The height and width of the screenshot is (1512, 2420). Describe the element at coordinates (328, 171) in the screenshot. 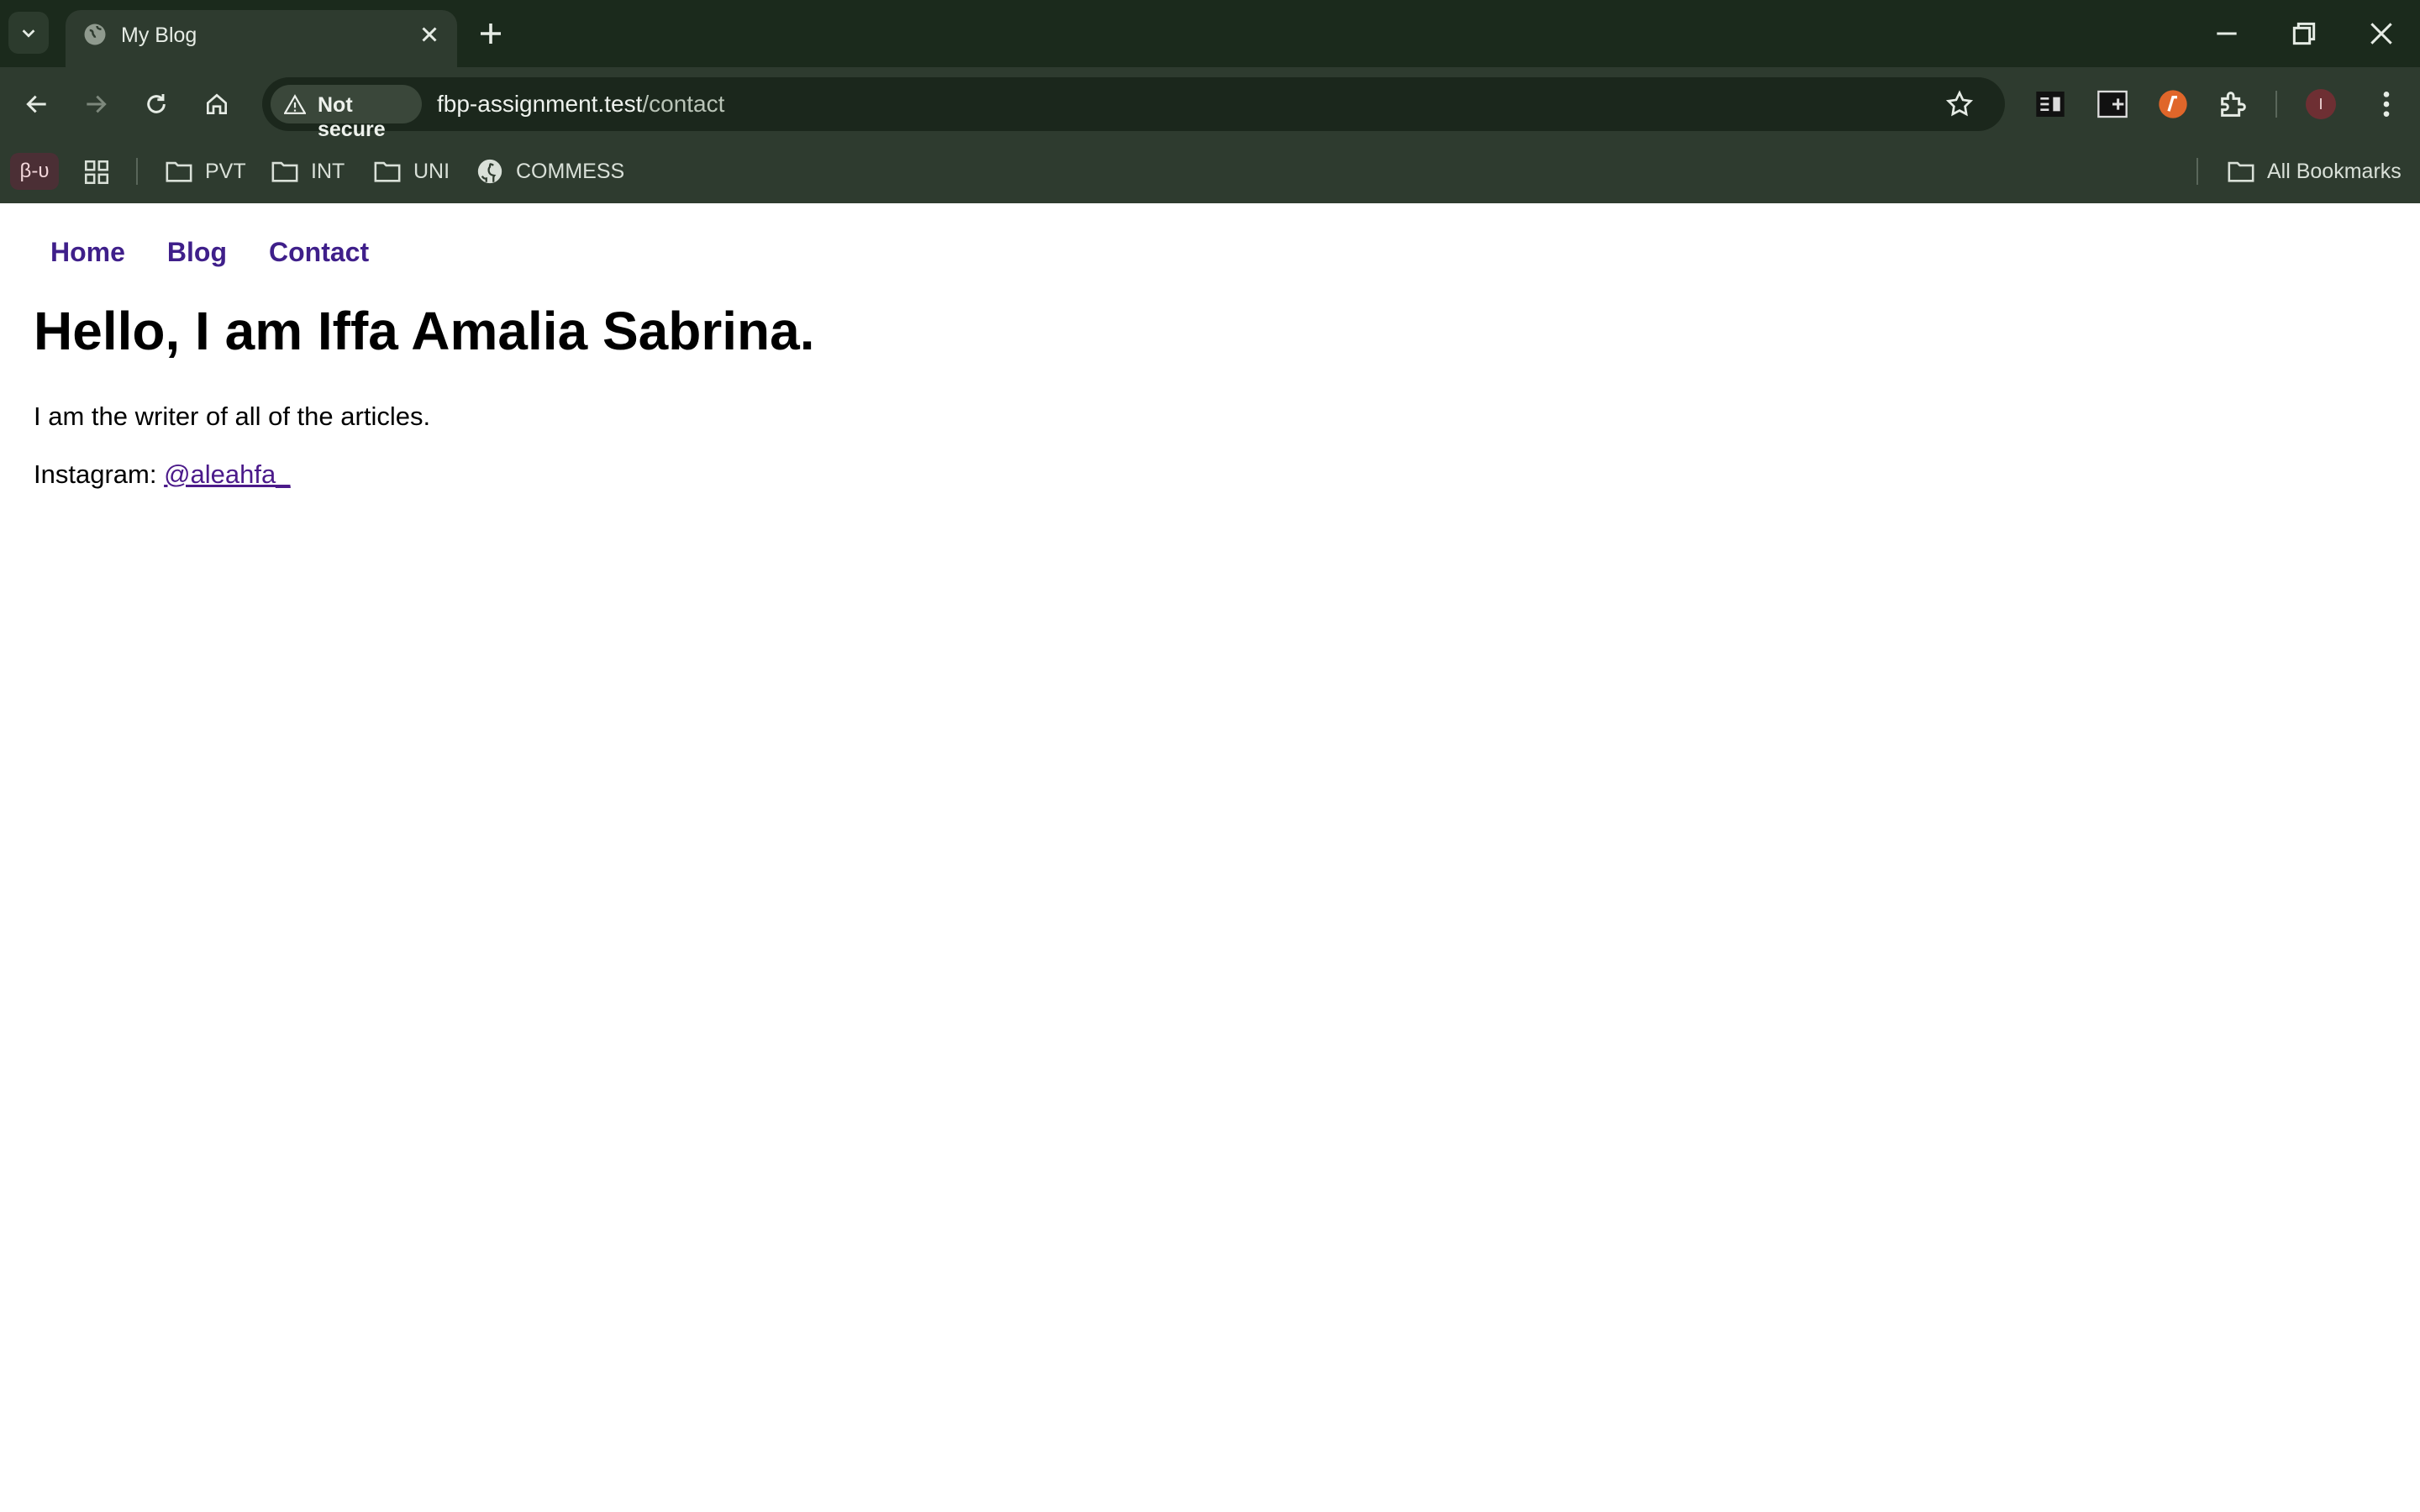

I see `bookmark-label: INT` at that location.